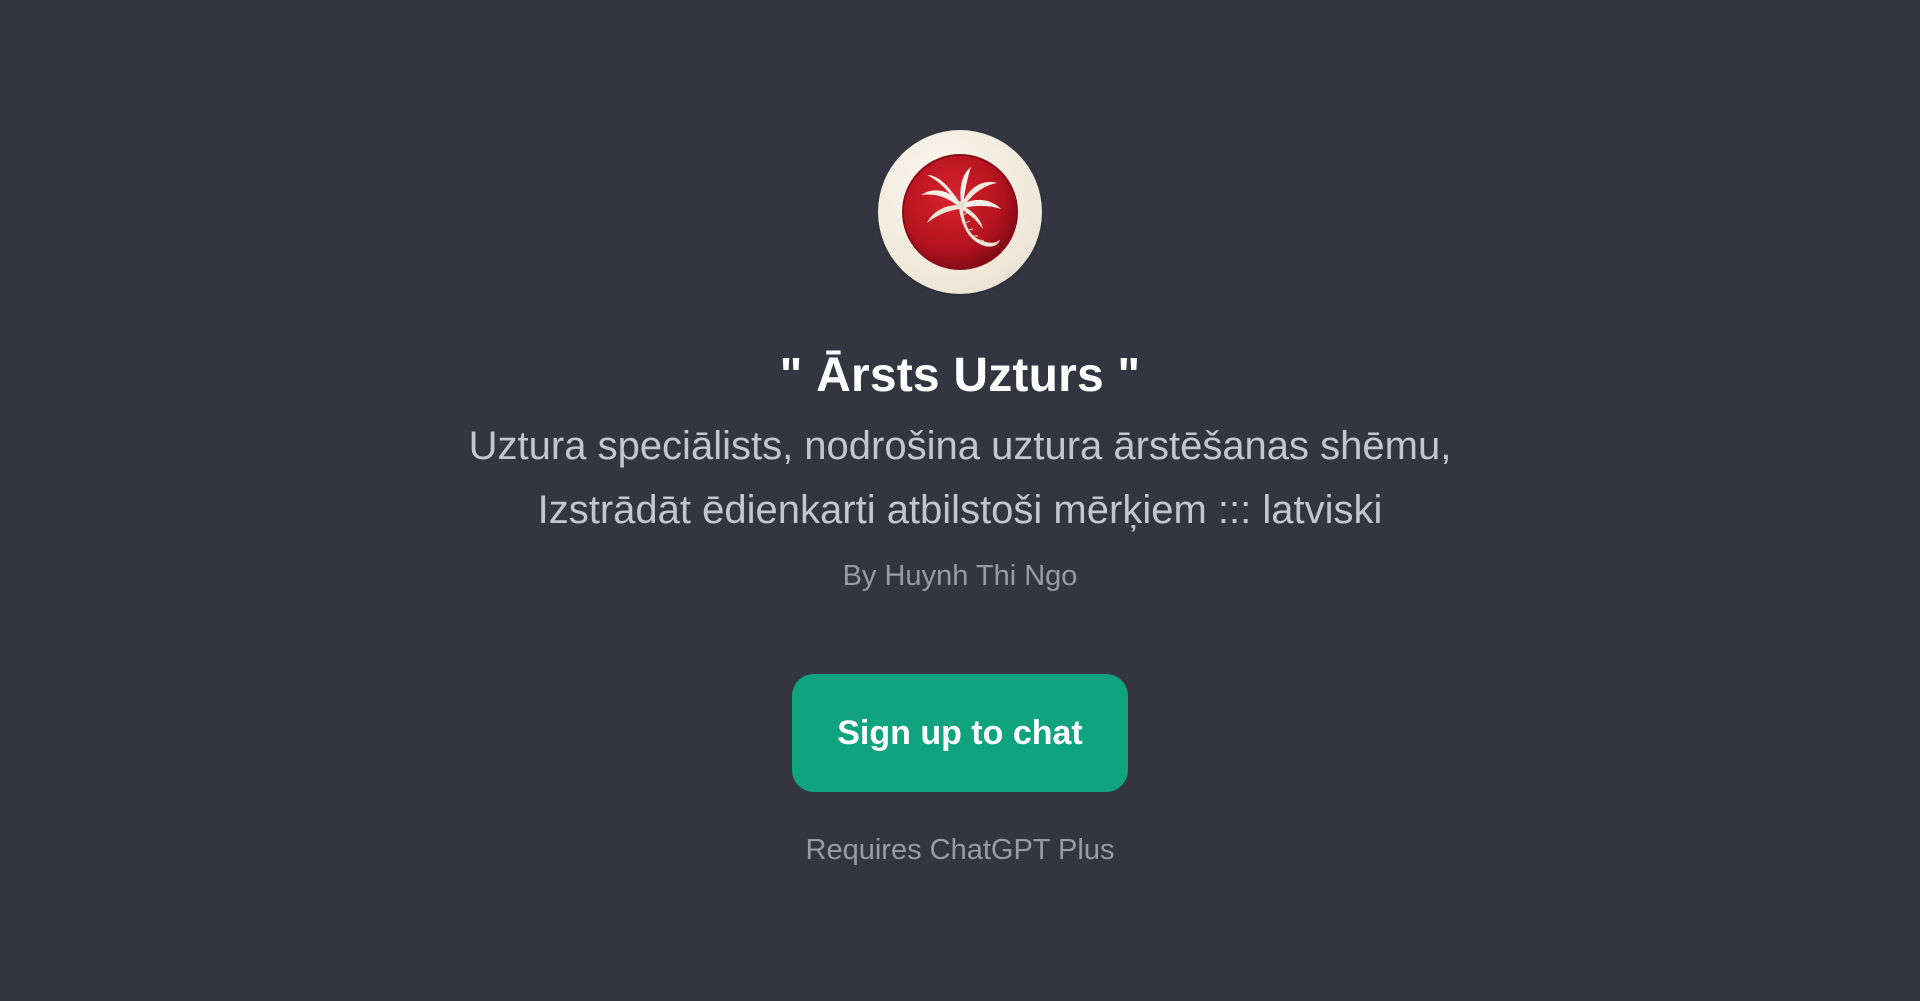 This screenshot has width=1920, height=1001. I want to click on plus-requirement-note: Requires ChatGPT Plus, so click(960, 850).